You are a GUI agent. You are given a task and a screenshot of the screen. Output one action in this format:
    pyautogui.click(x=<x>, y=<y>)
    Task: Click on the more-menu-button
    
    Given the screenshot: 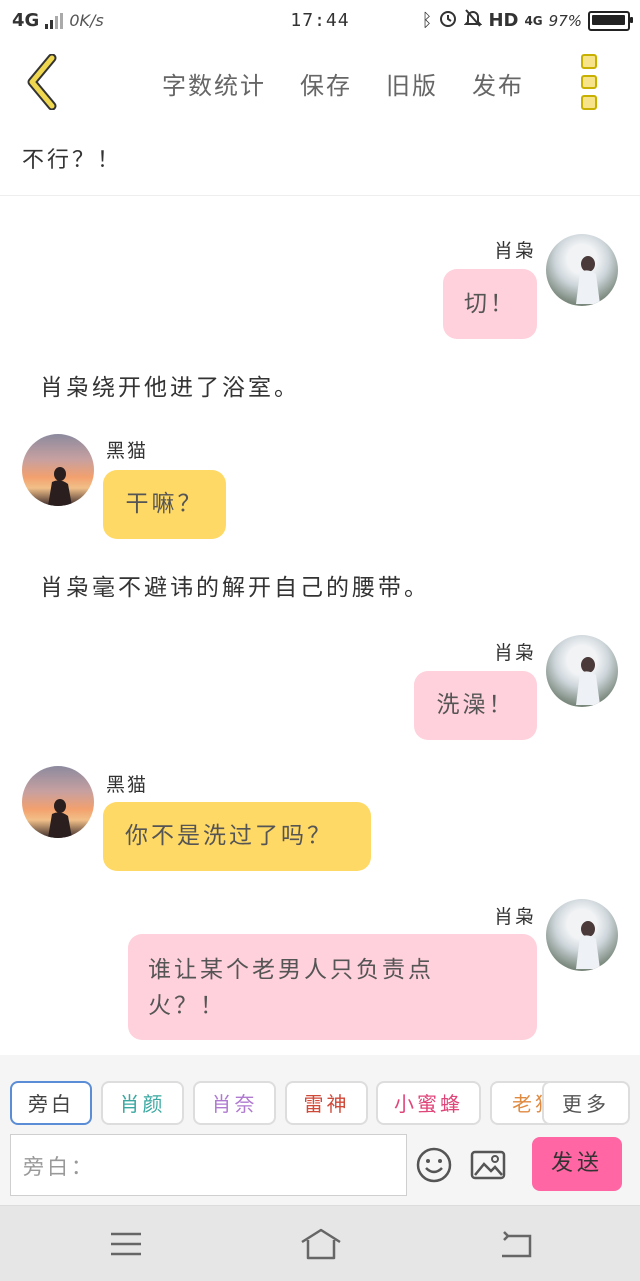 What is the action you would take?
    pyautogui.click(x=589, y=82)
    